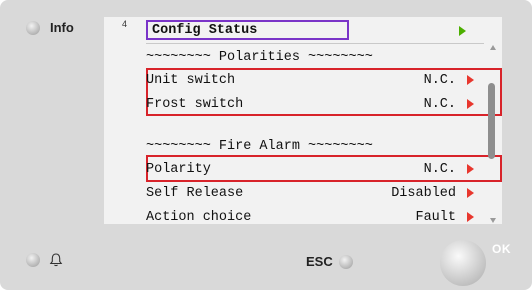 The image size is (532, 290). What do you see at coordinates (62, 27) in the screenshot?
I see `info-label: Info` at bounding box center [62, 27].